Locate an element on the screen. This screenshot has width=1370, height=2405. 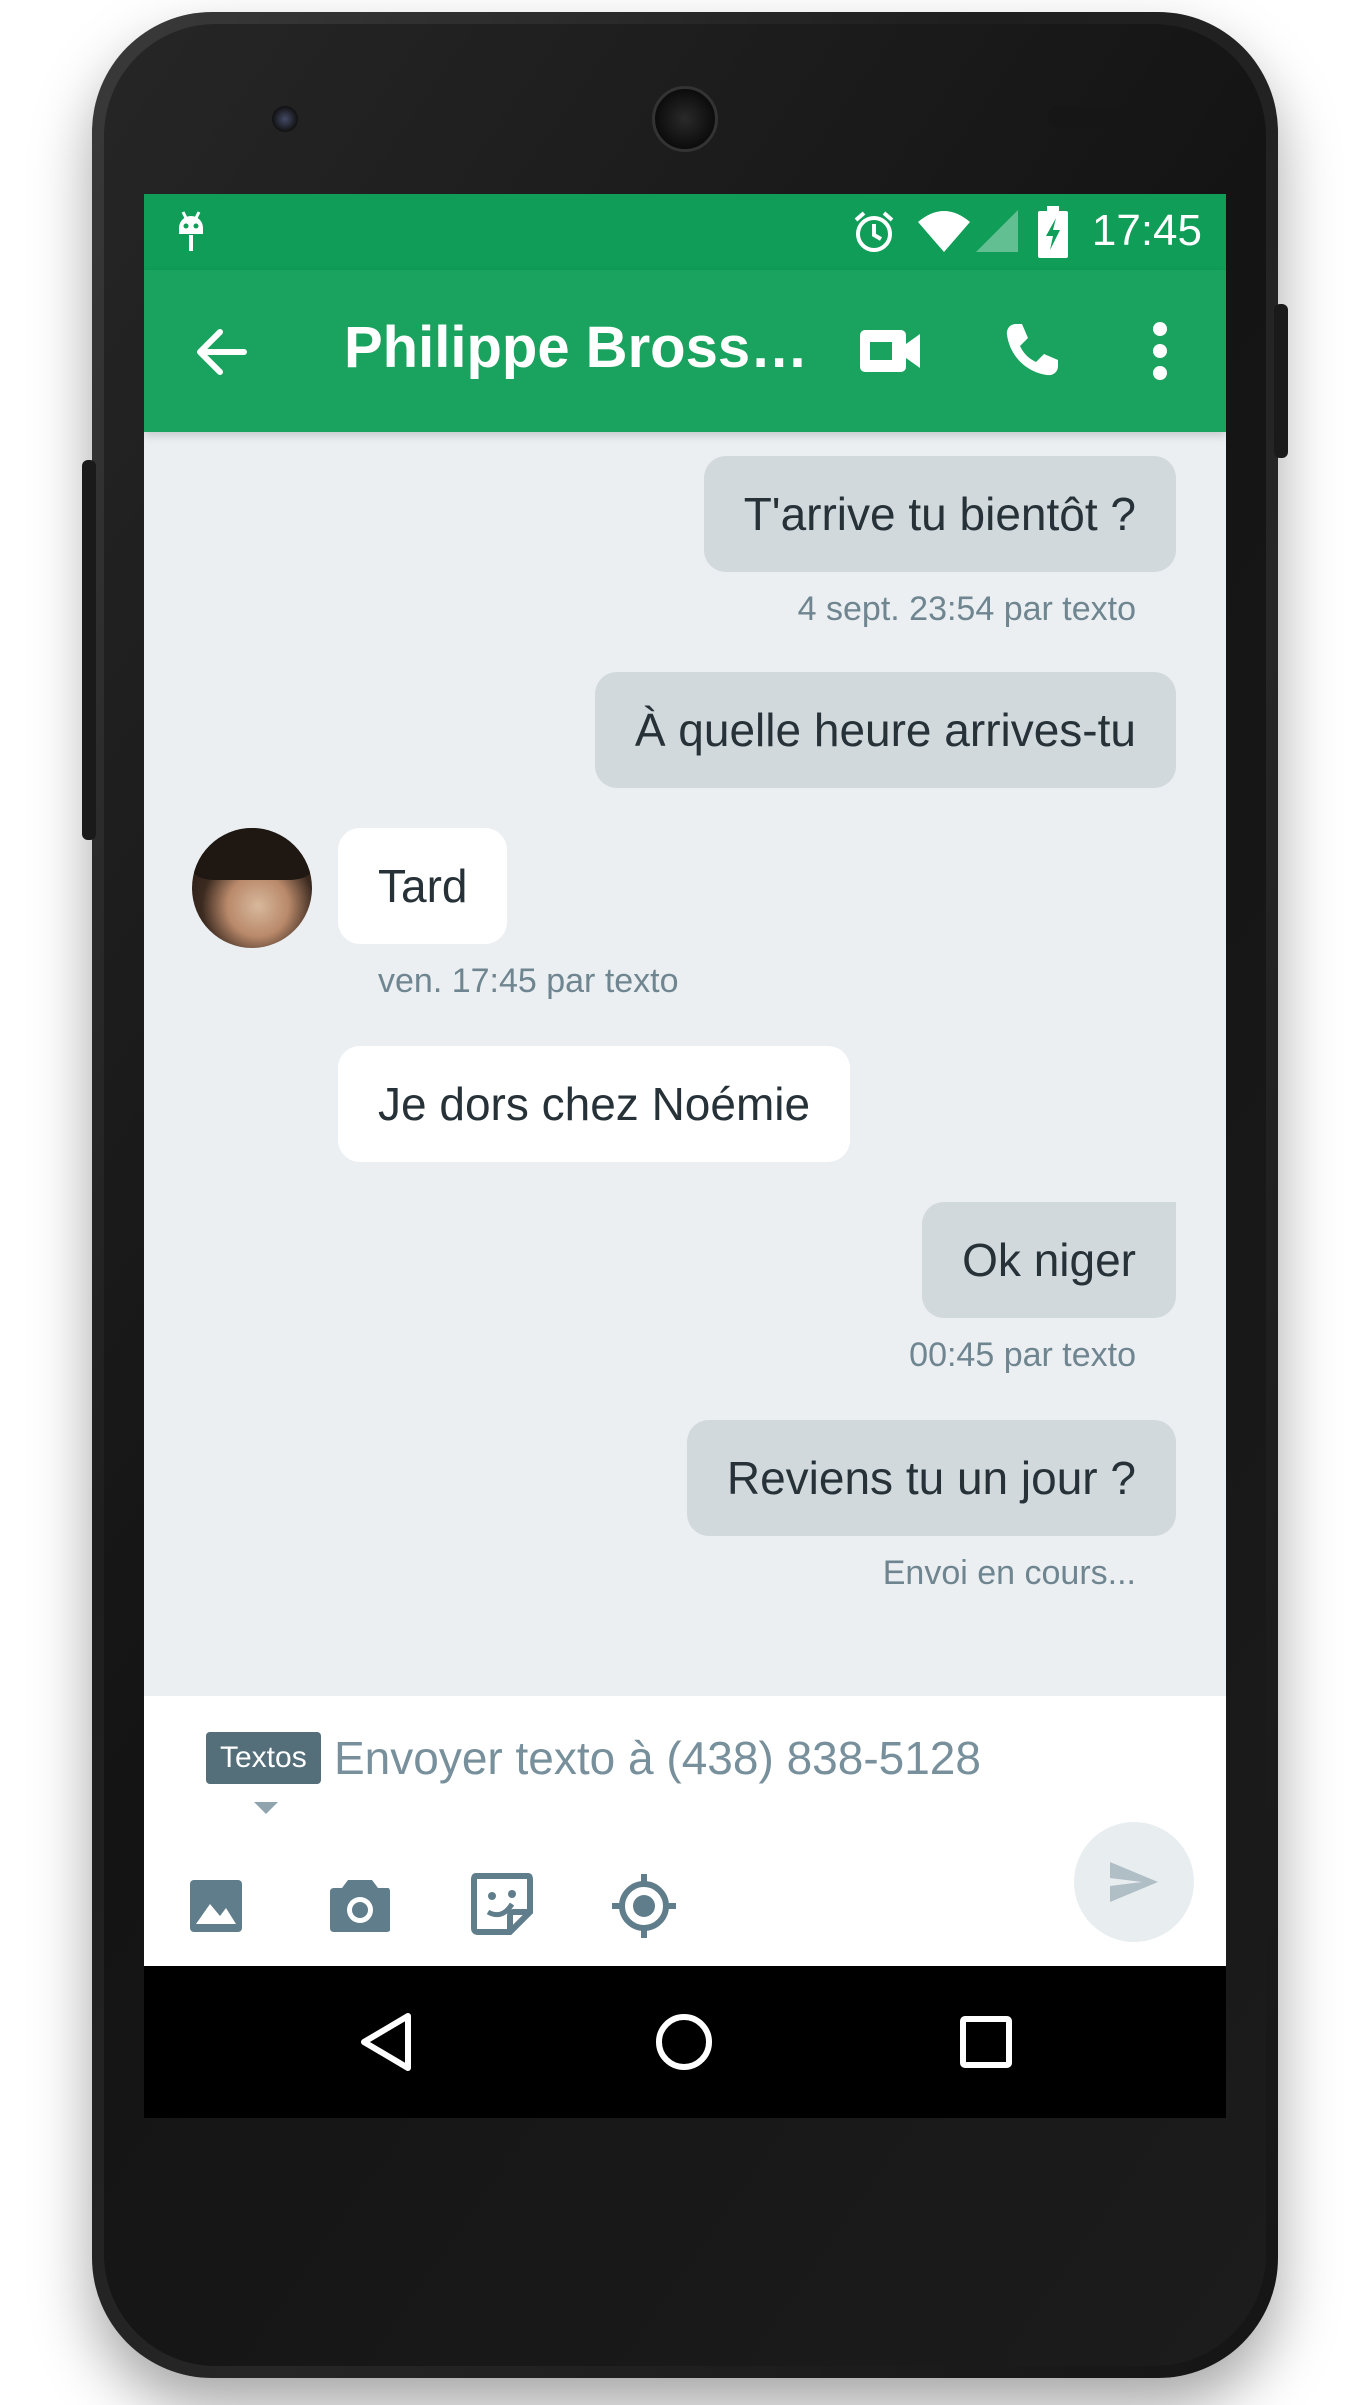
wifi-icon is located at coordinates (944, 231).